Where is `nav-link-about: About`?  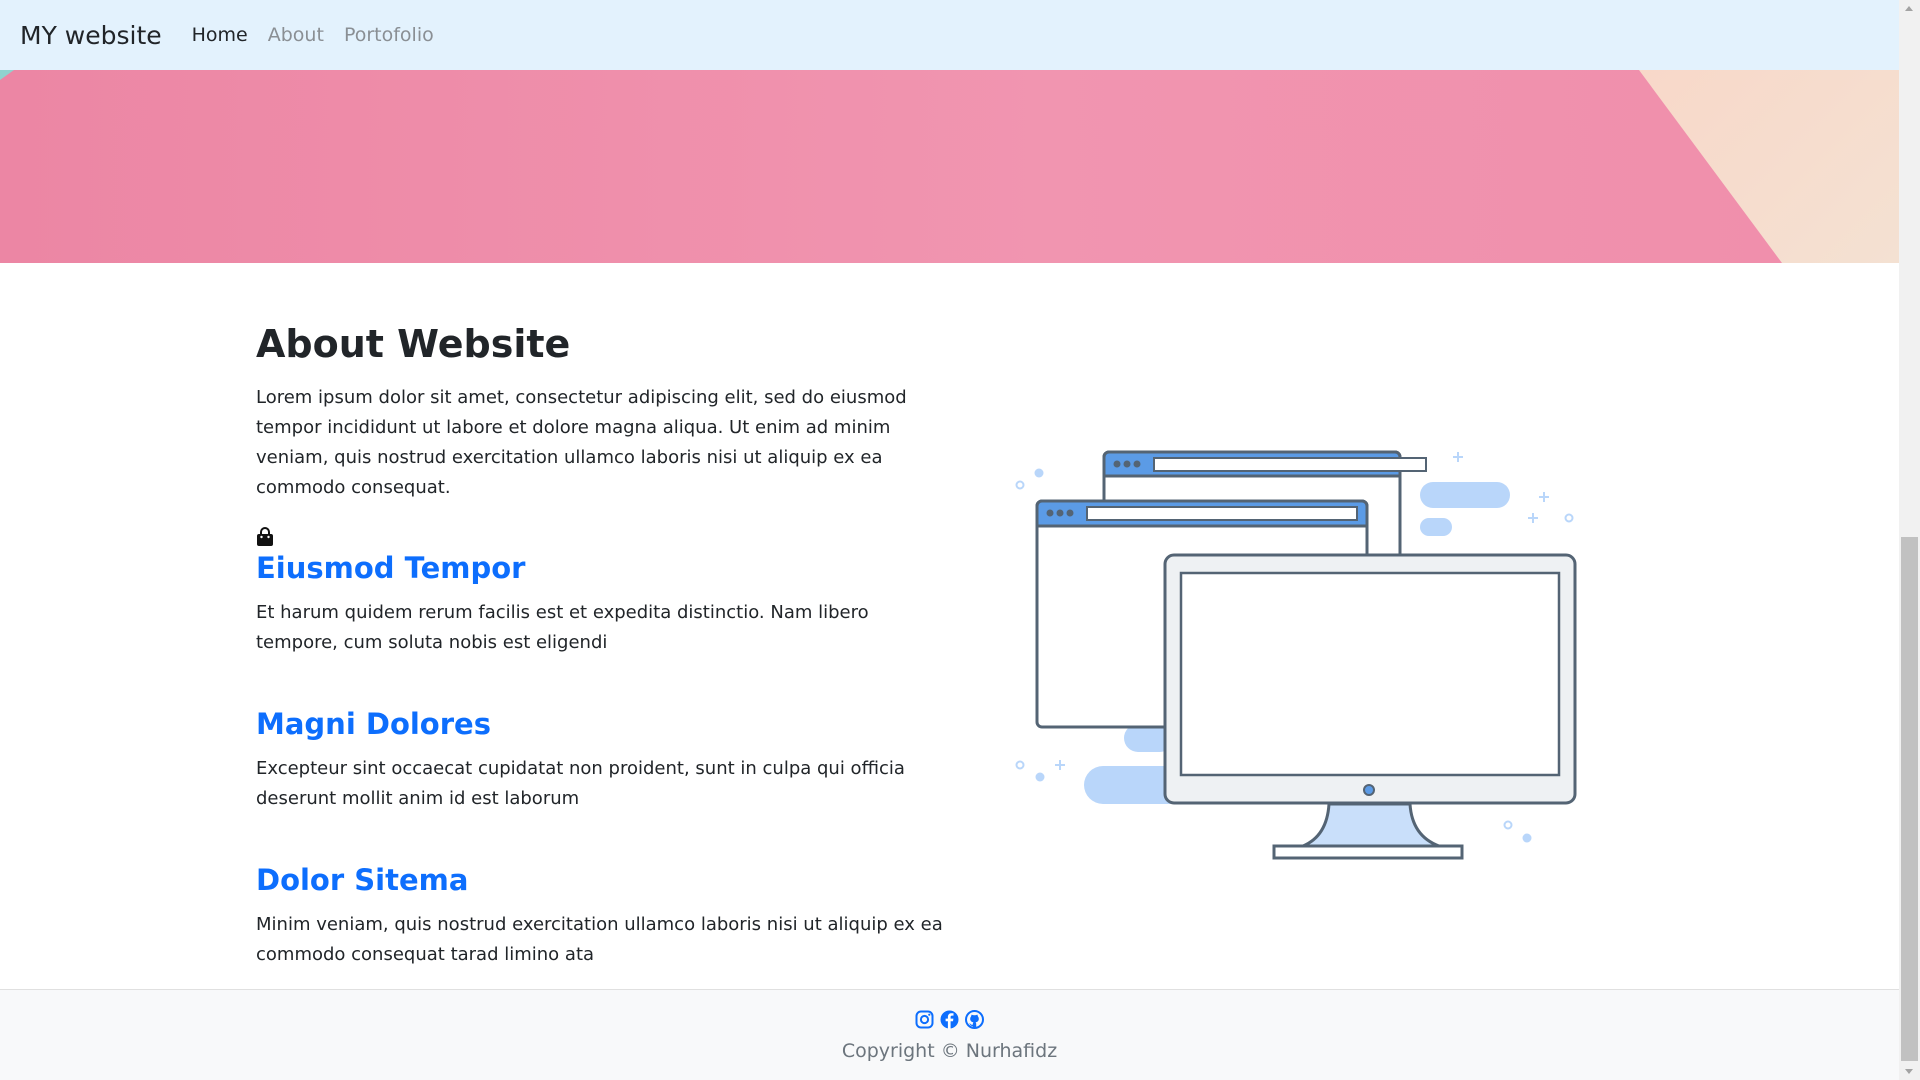
nav-link-about: About is located at coordinates (296, 35).